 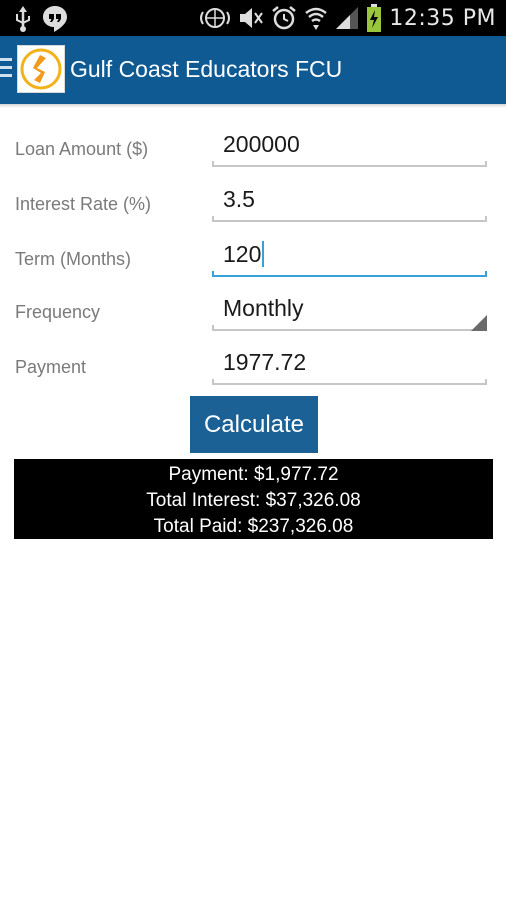 I want to click on result-total-interest: Total Interest: $37,326.08, so click(x=253, y=500).